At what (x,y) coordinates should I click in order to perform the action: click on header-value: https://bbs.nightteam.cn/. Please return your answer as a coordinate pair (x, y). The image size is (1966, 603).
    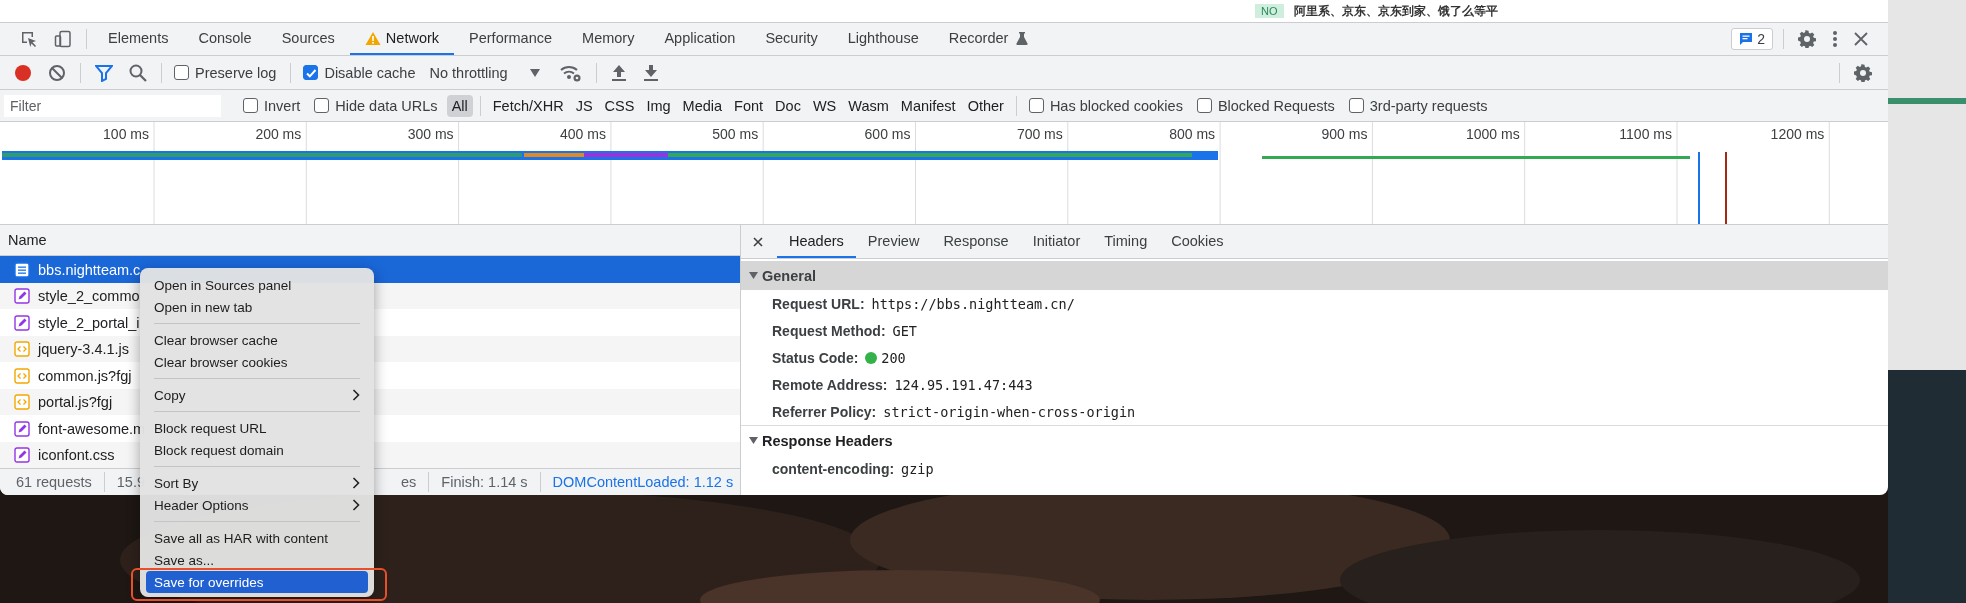
    Looking at the image, I should click on (973, 303).